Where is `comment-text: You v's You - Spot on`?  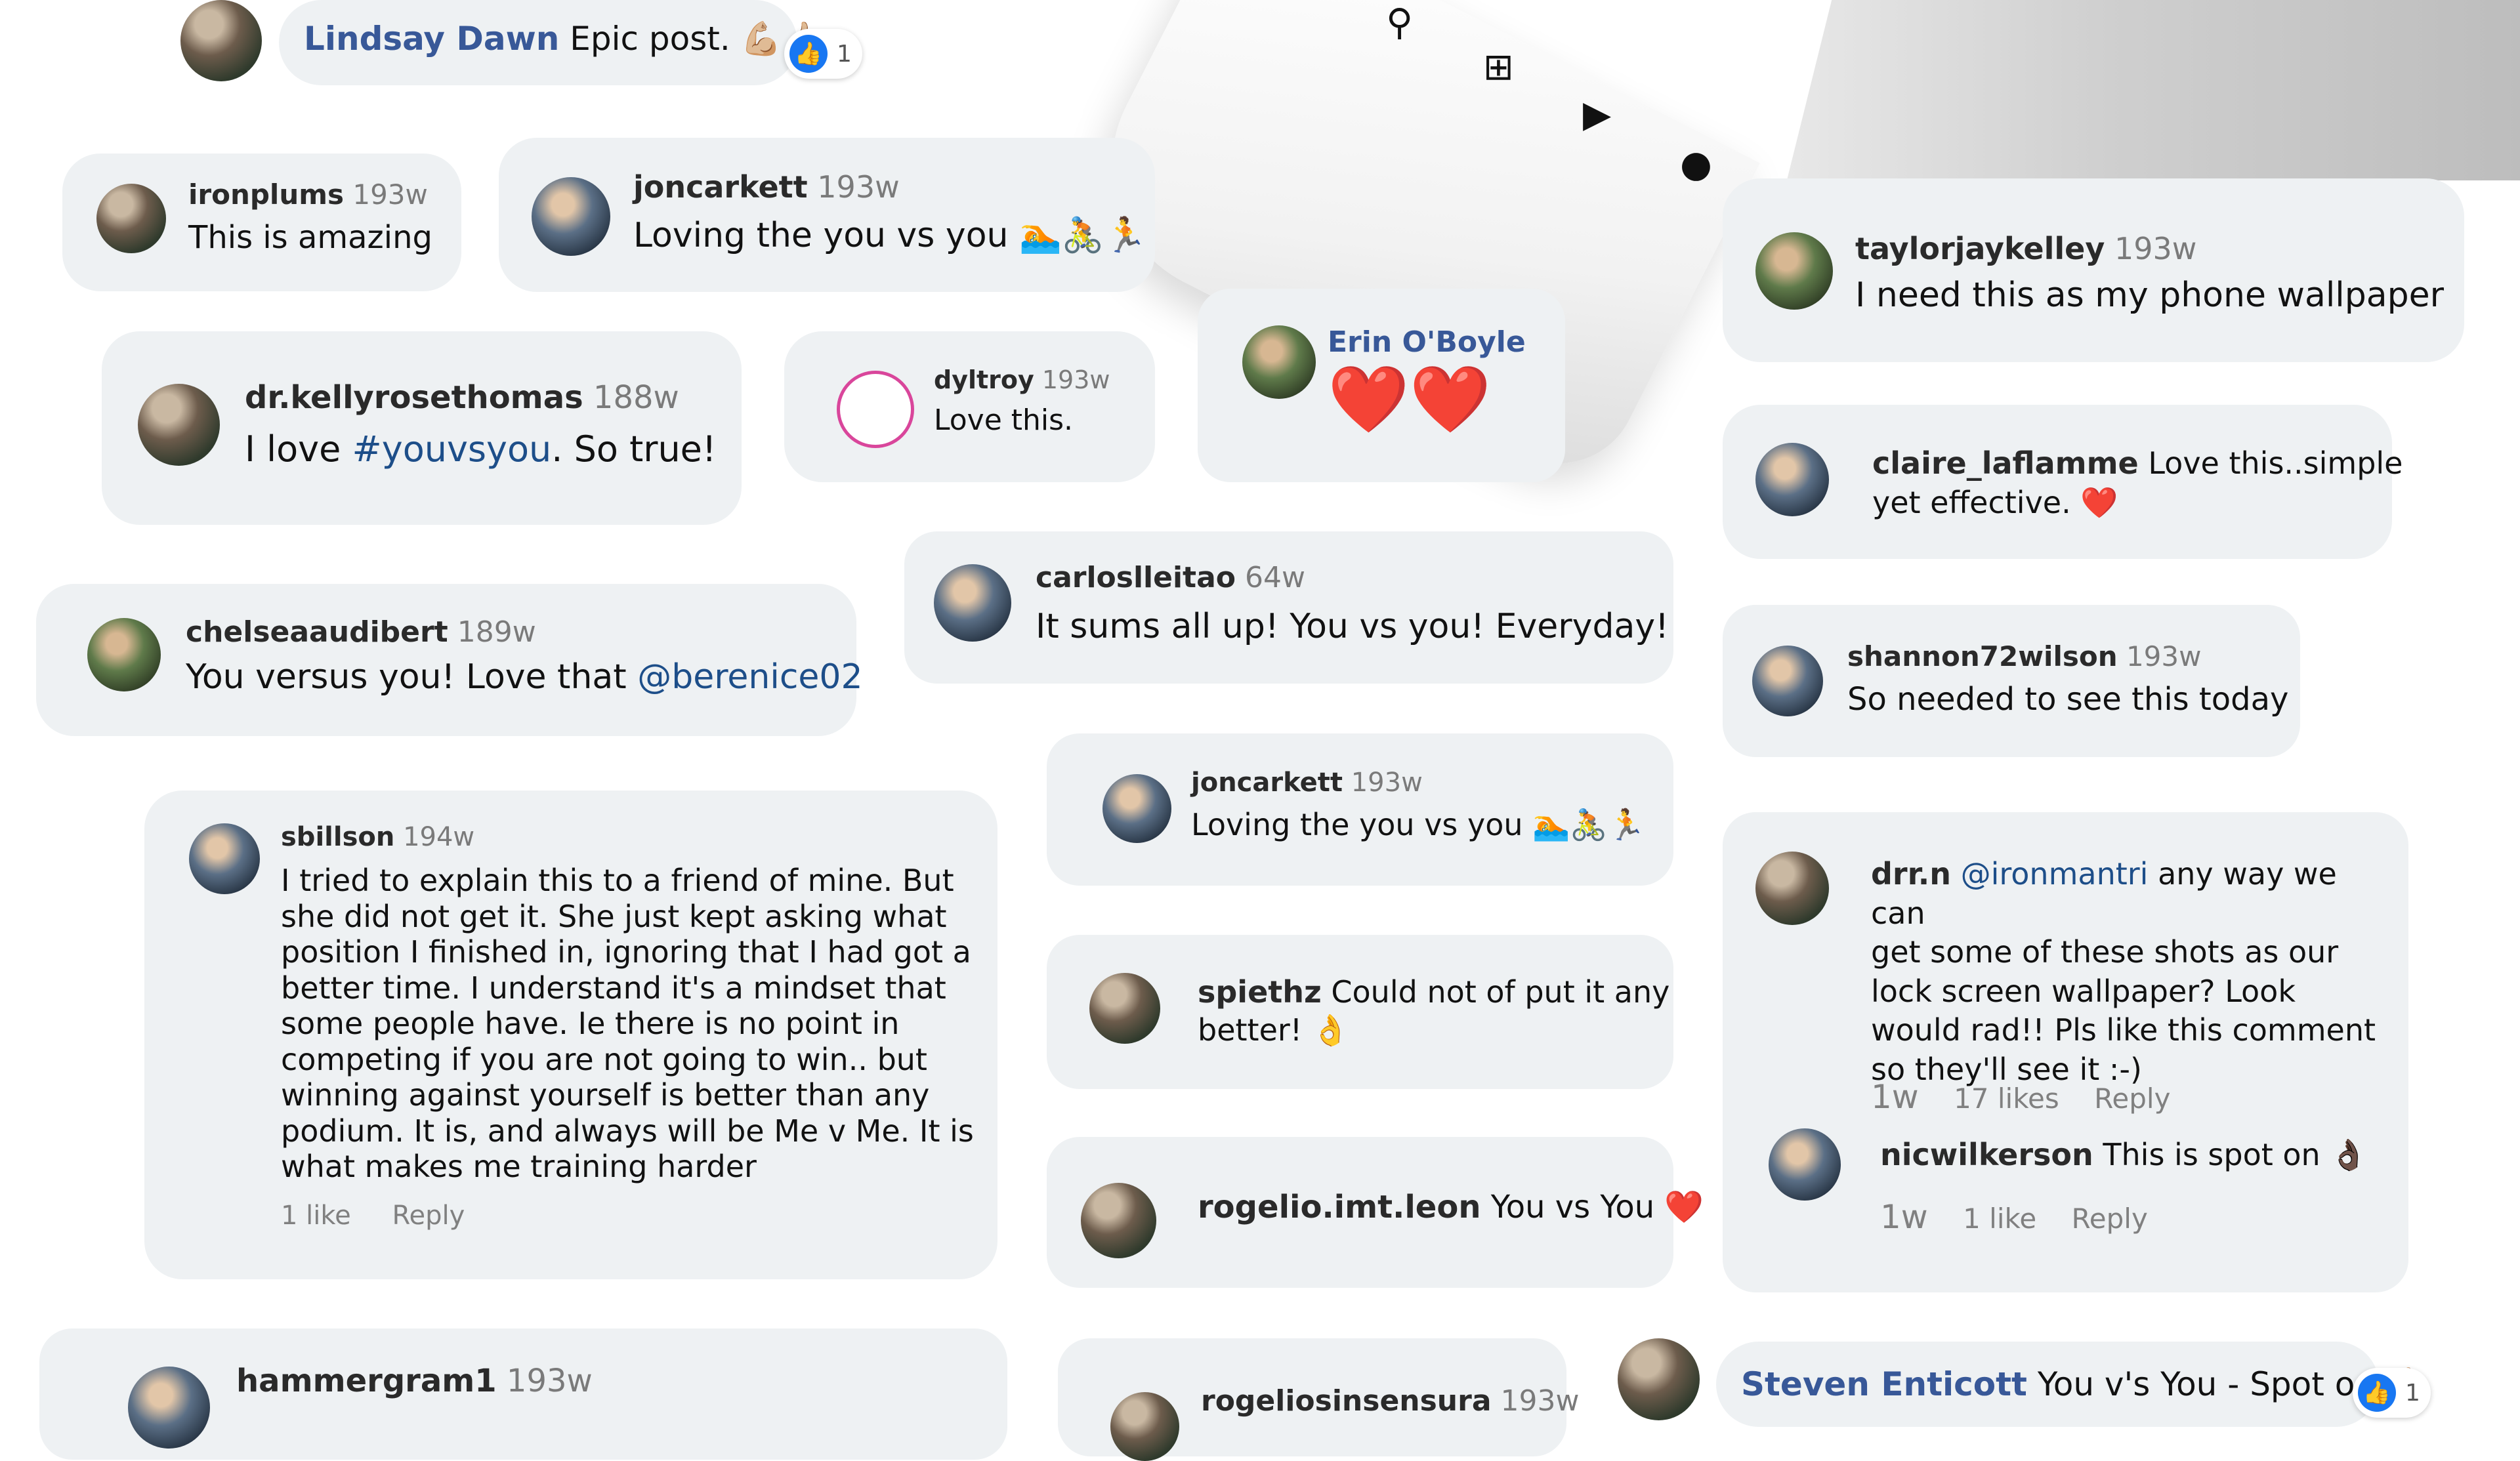 comment-text: You v's You - Spot on is located at coordinates (2206, 1384).